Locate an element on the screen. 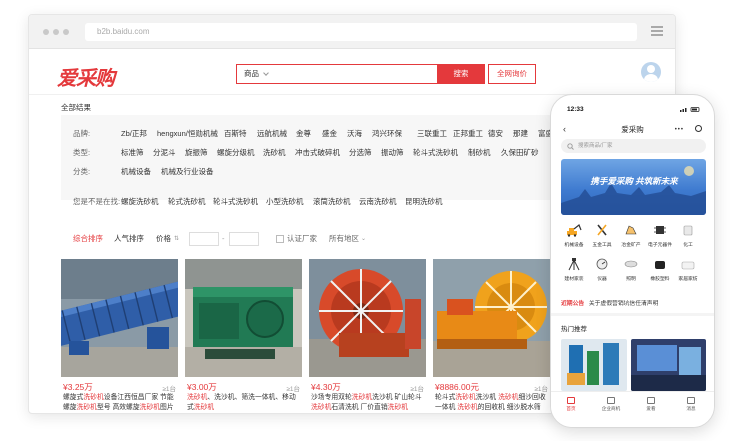 The height and width of the screenshot is (441, 734). address-bar: b2b.baidu.com is located at coordinates (361, 32).